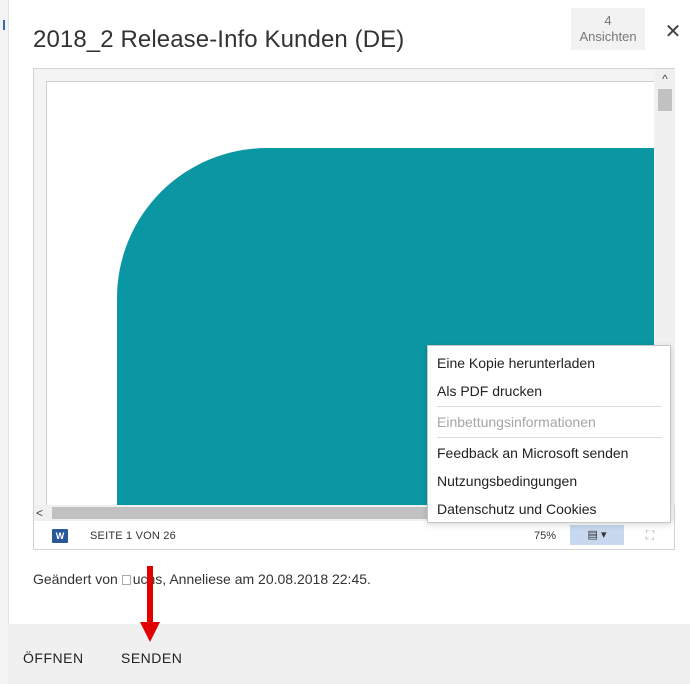 The width and height of the screenshot is (690, 684). What do you see at coordinates (549, 453) in the screenshot?
I see `menu-item-feedback: Feedback an Microsoft senden` at bounding box center [549, 453].